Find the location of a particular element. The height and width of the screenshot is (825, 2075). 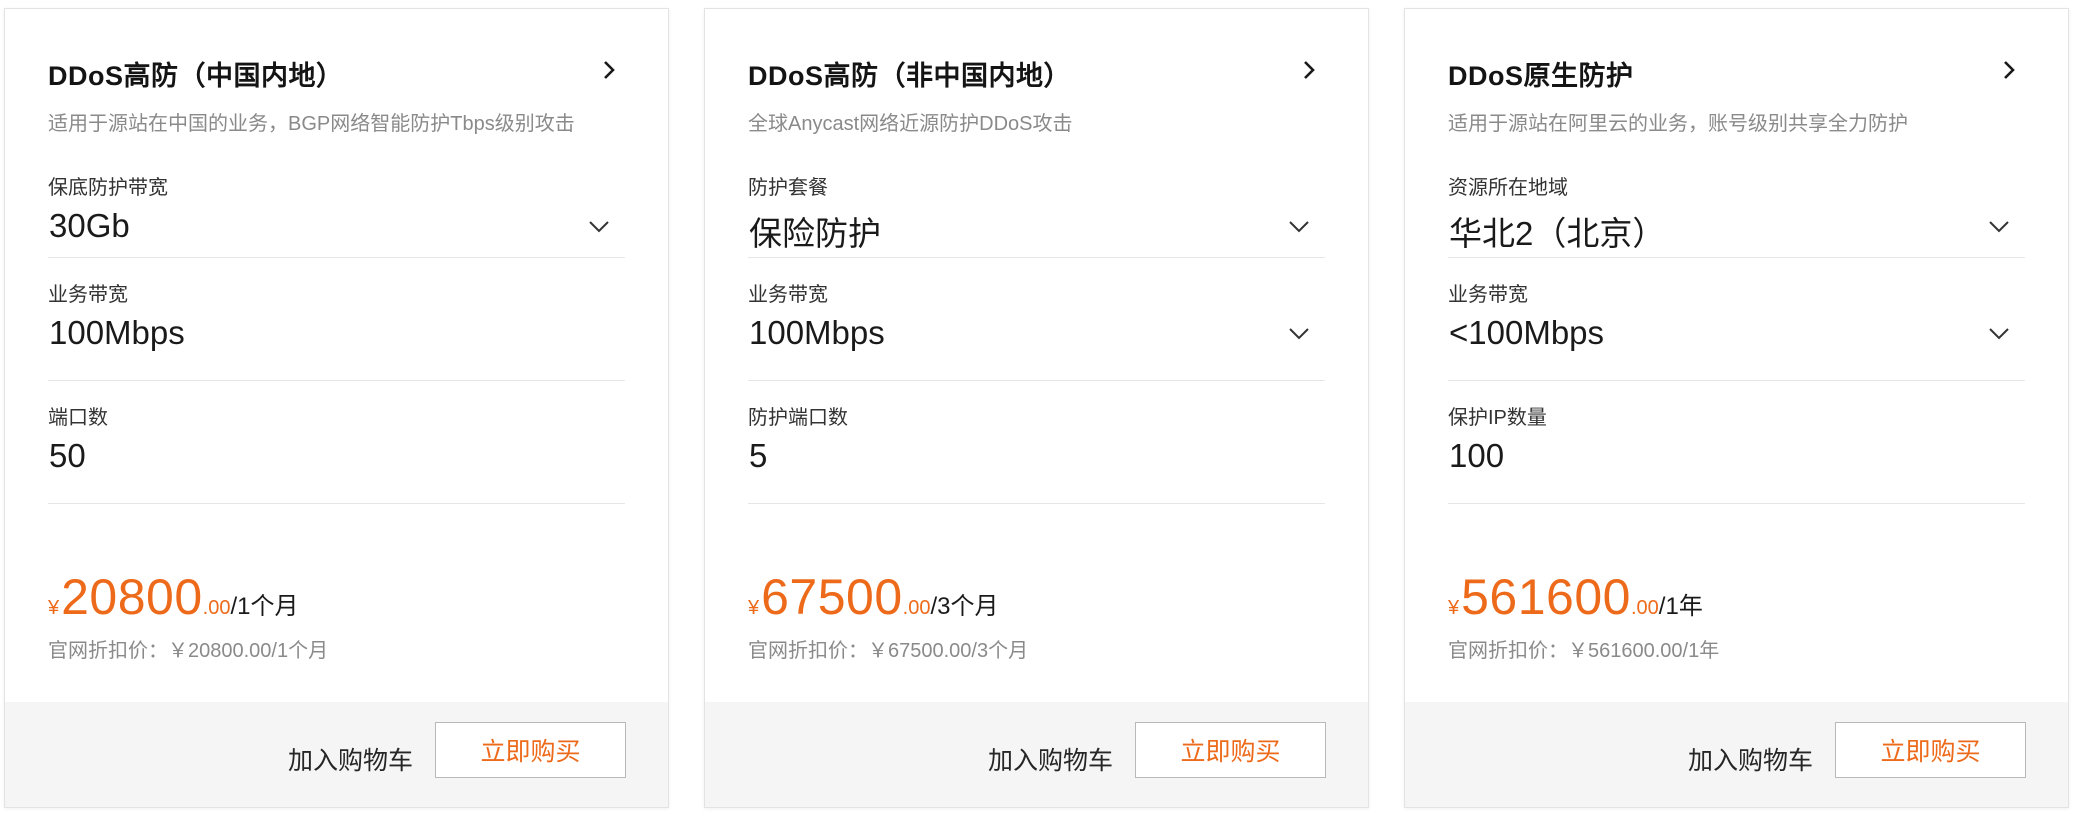

card-header: DDoS高防（非中国内地） 全球Anycast网络近源防护DDoS攻击 is located at coordinates (1036, 72).